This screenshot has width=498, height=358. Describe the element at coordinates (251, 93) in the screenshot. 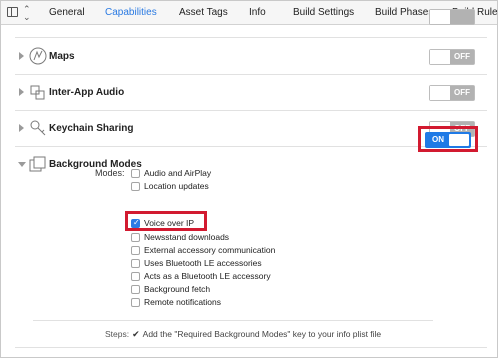

I see `capability-row-inter-app-audio: Inter-App Audio OFF` at that location.